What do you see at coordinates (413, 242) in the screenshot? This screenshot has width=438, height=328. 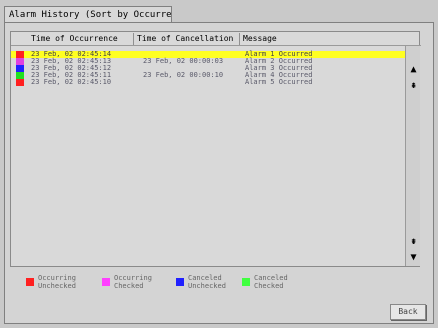 I see `page-down-icon: ⇟` at bounding box center [413, 242].